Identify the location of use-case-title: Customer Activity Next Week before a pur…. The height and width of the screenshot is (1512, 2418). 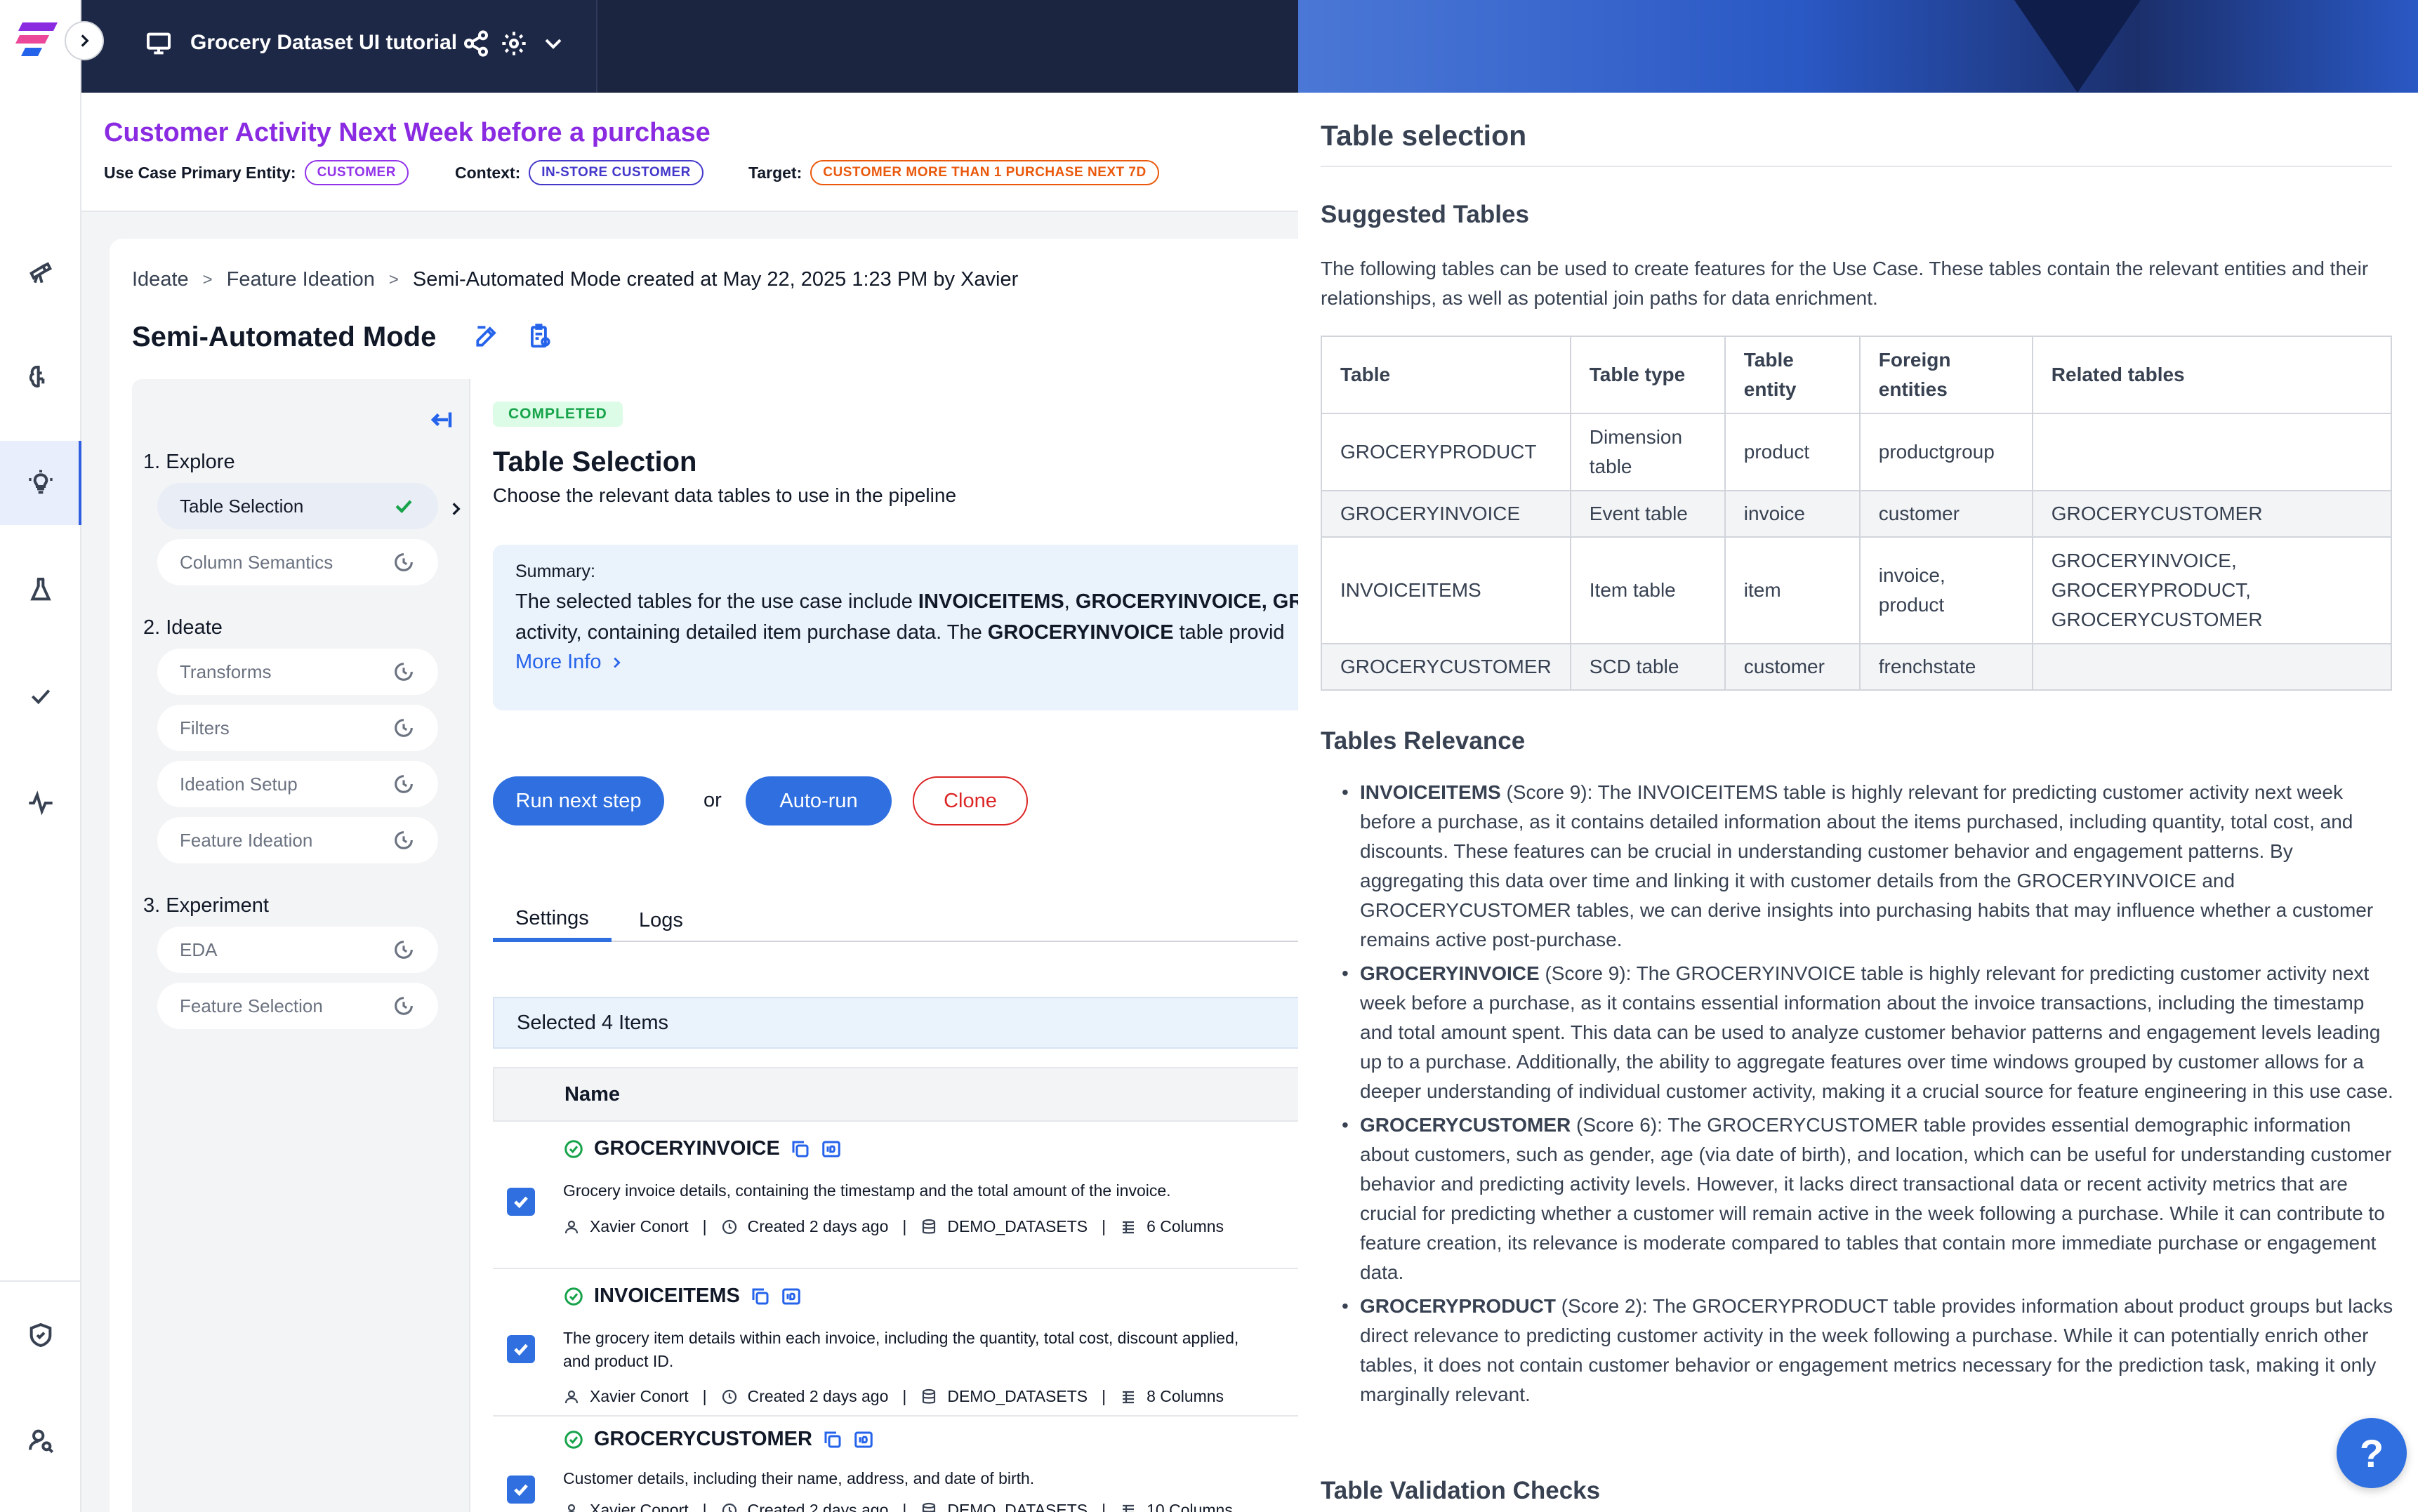
(407, 133).